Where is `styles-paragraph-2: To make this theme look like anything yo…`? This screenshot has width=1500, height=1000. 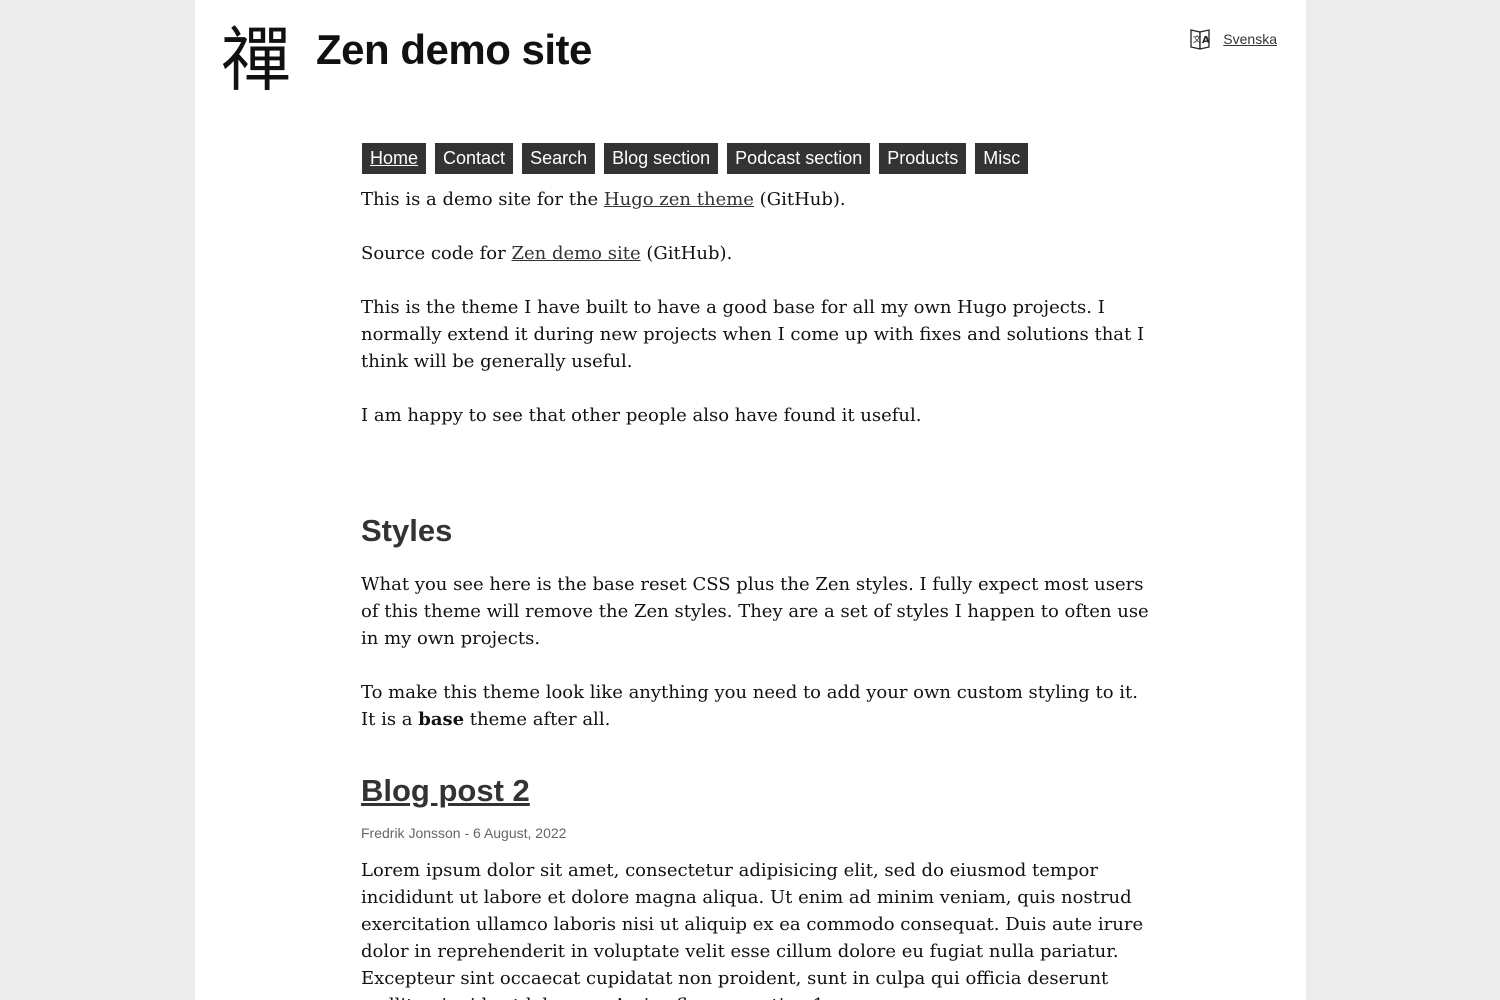 styles-paragraph-2: To make this theme look like anything yo… is located at coordinates (756, 706).